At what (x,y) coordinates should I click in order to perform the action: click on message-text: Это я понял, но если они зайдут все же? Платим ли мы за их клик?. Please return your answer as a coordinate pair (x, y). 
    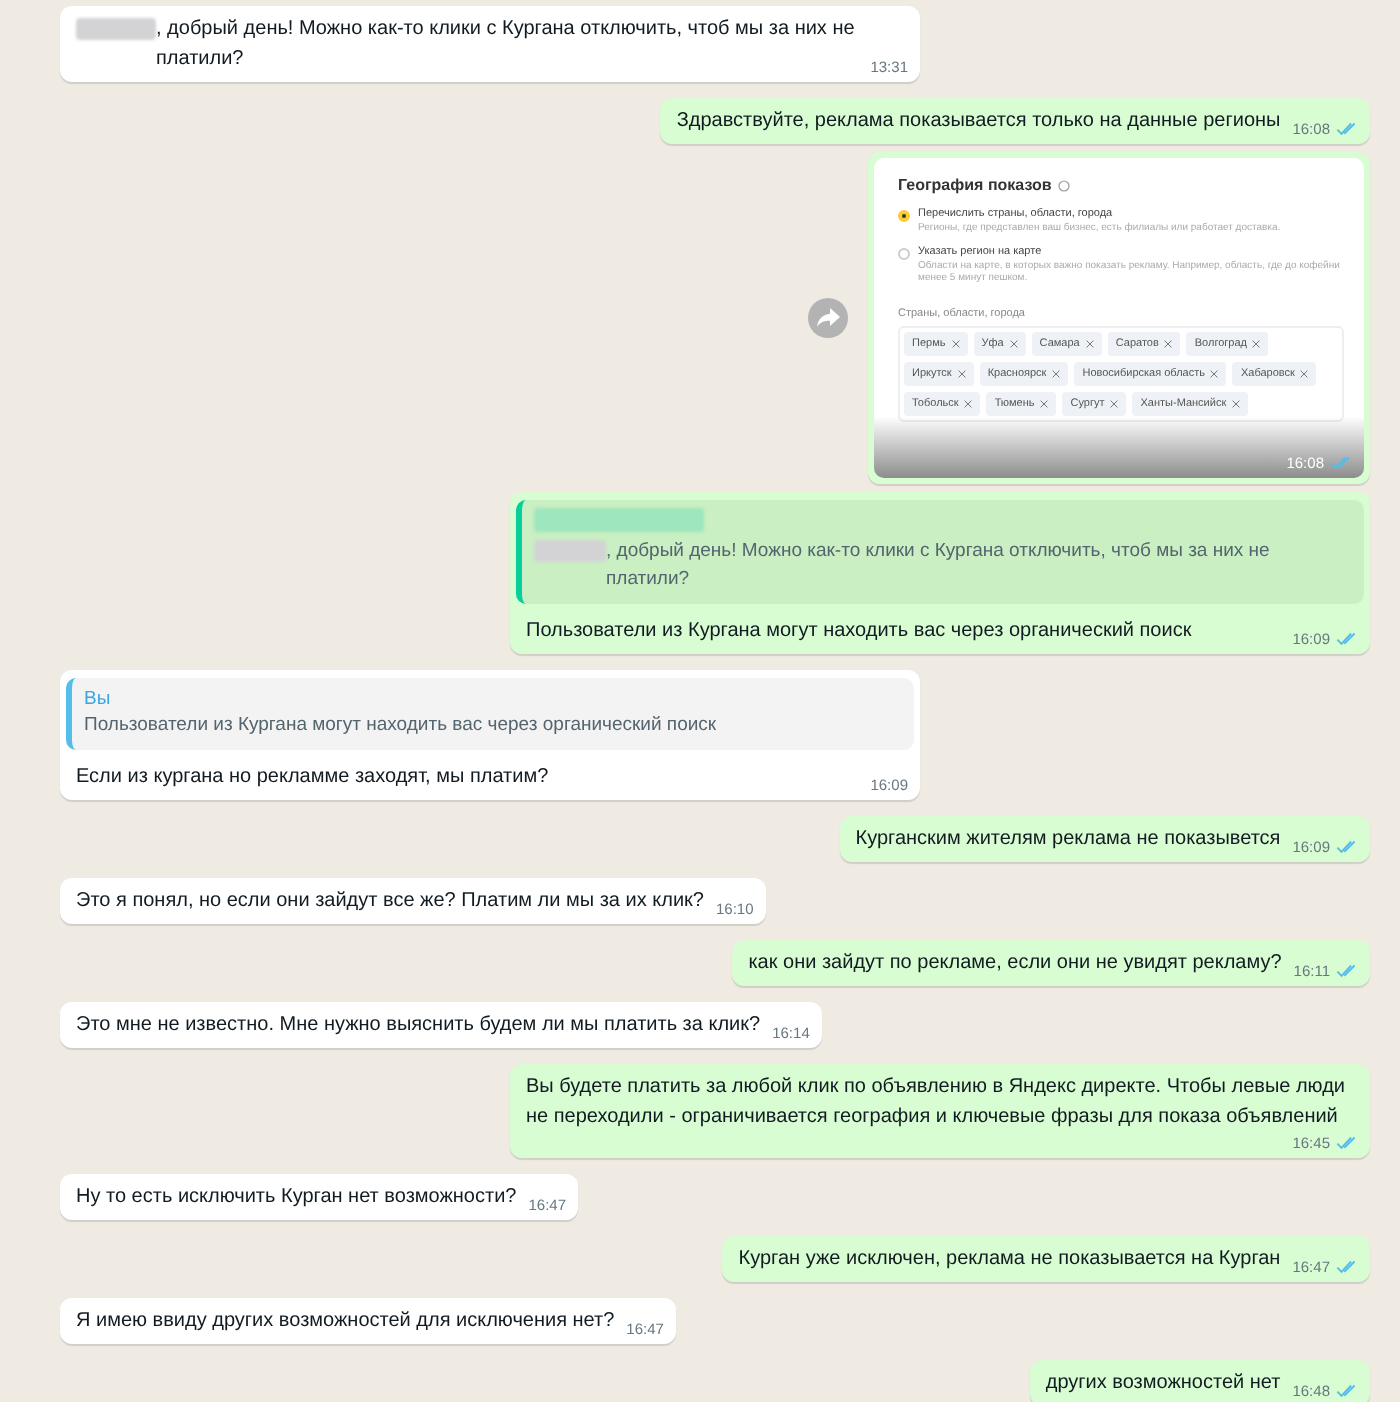
    Looking at the image, I should click on (390, 902).